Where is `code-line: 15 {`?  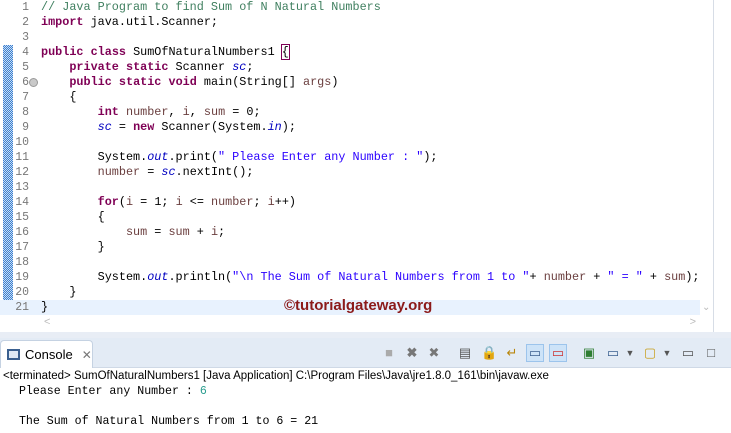
code-line: 15 { is located at coordinates (350, 217).